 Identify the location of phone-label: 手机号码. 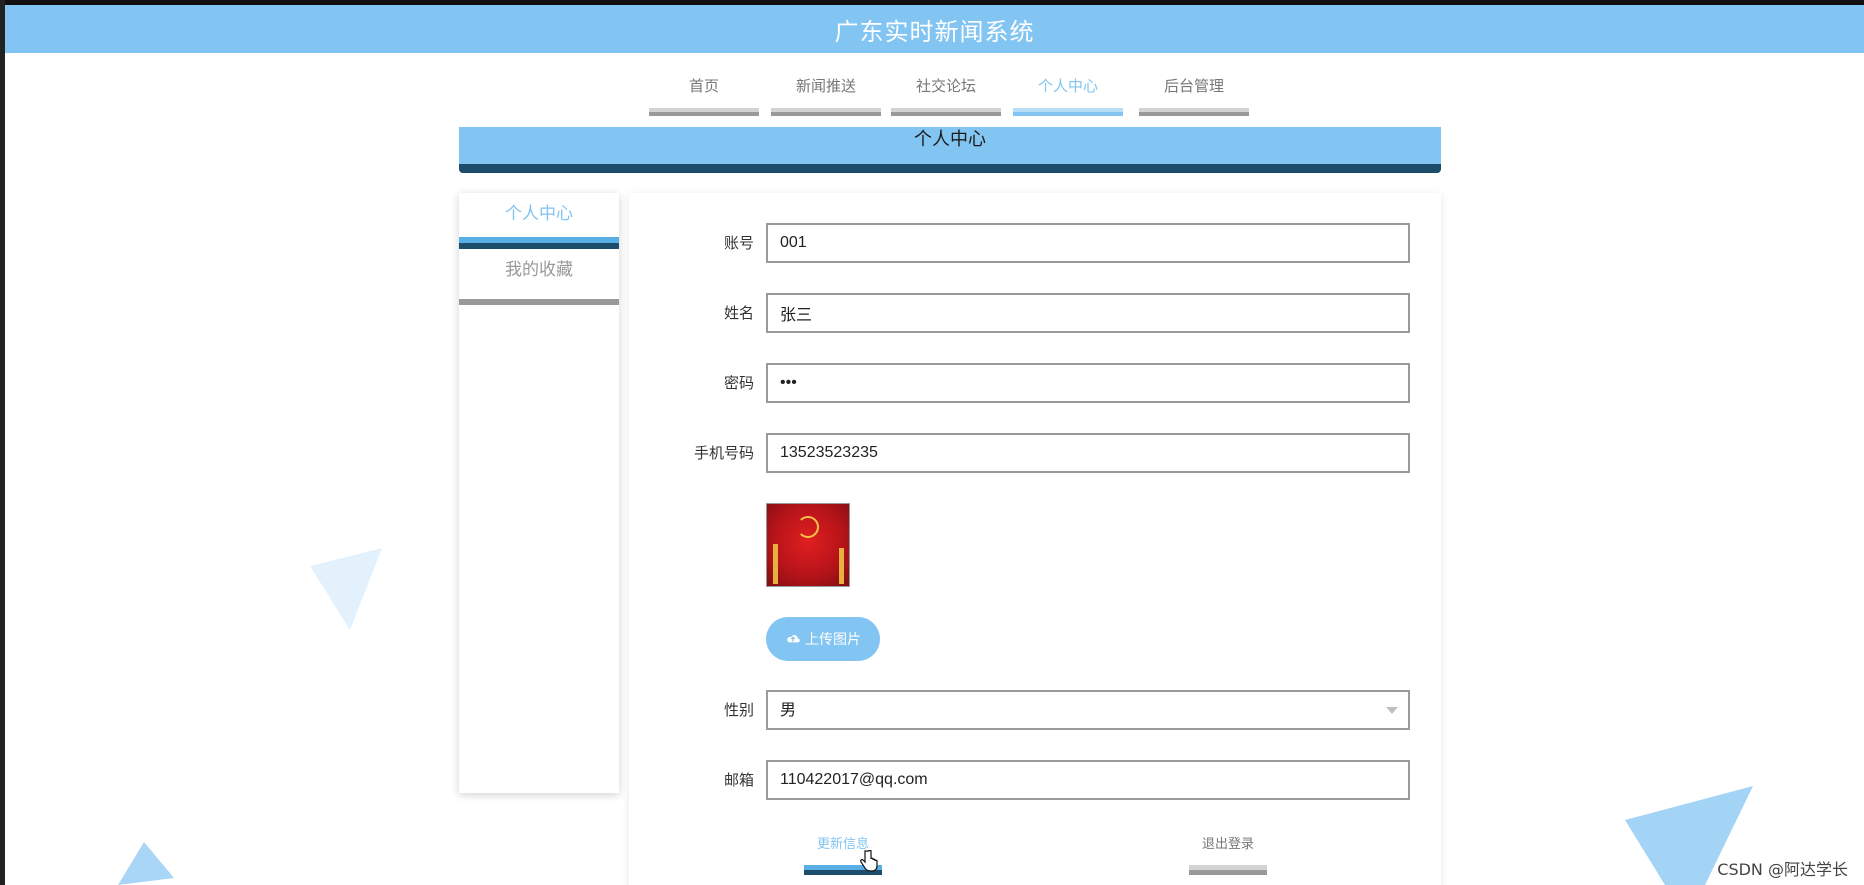
(723, 453).